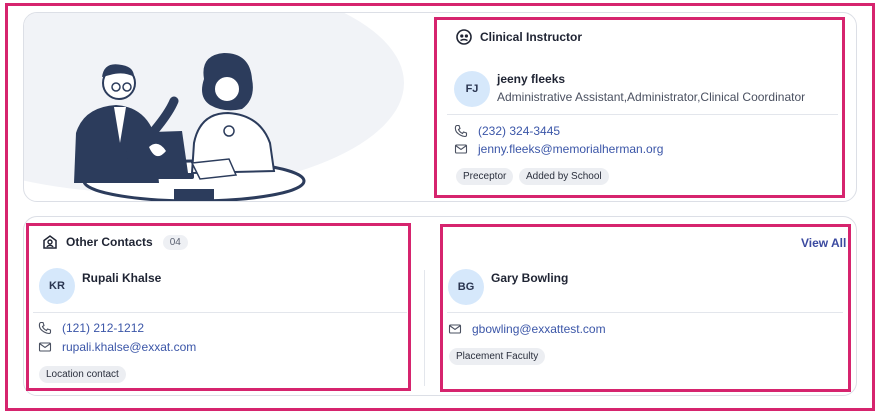  I want to click on clinical-instructor-title: Clinical Instructor, so click(531, 37).